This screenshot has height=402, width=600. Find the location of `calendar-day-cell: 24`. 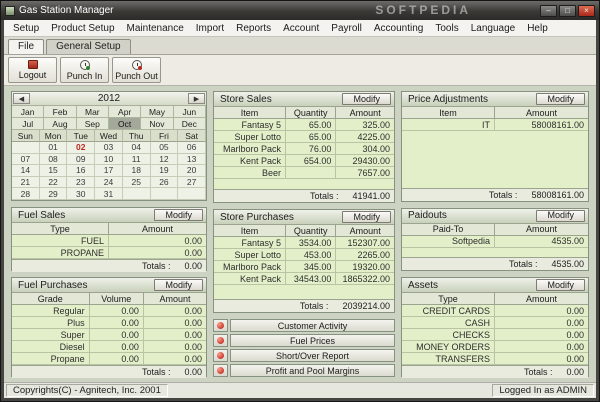

calendar-day-cell: 24 is located at coordinates (109, 182).